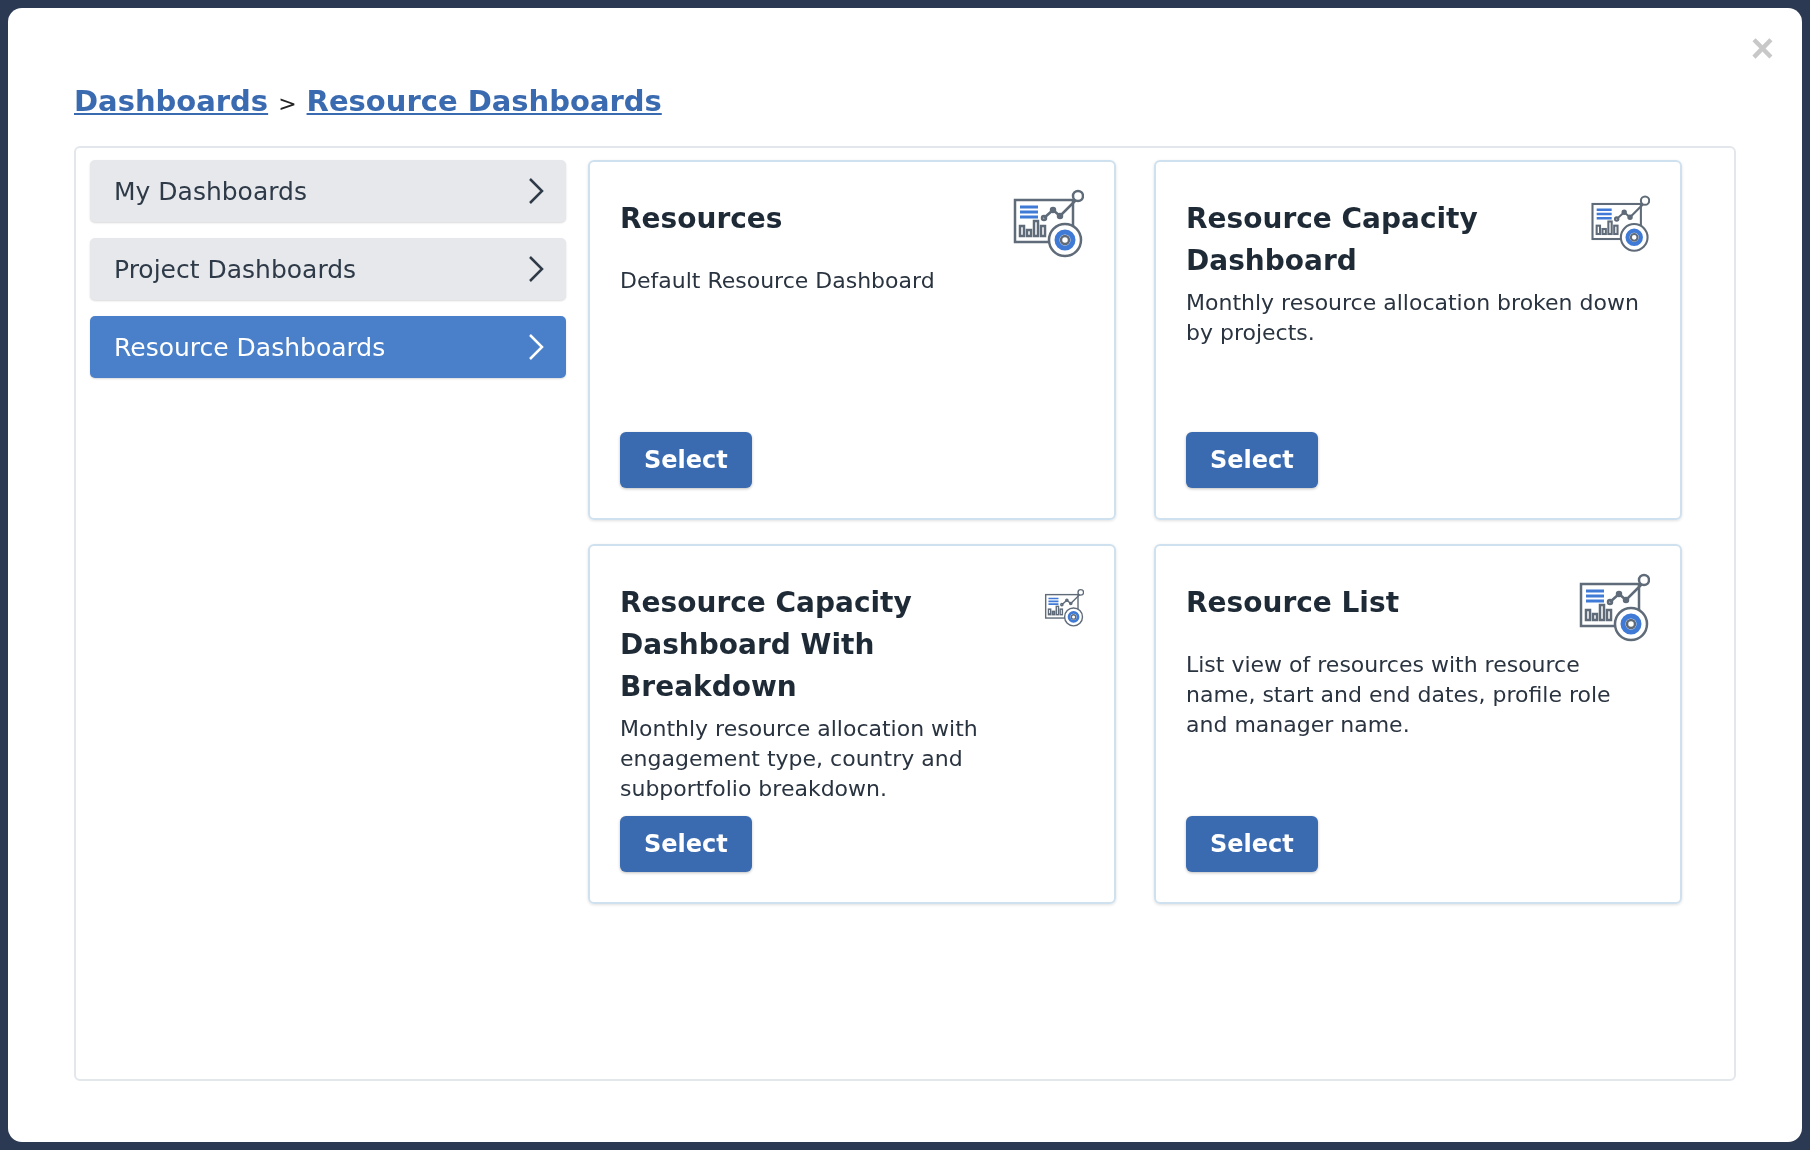  What do you see at coordinates (171, 101) in the screenshot?
I see `breadcrumb-link: Dashboards` at bounding box center [171, 101].